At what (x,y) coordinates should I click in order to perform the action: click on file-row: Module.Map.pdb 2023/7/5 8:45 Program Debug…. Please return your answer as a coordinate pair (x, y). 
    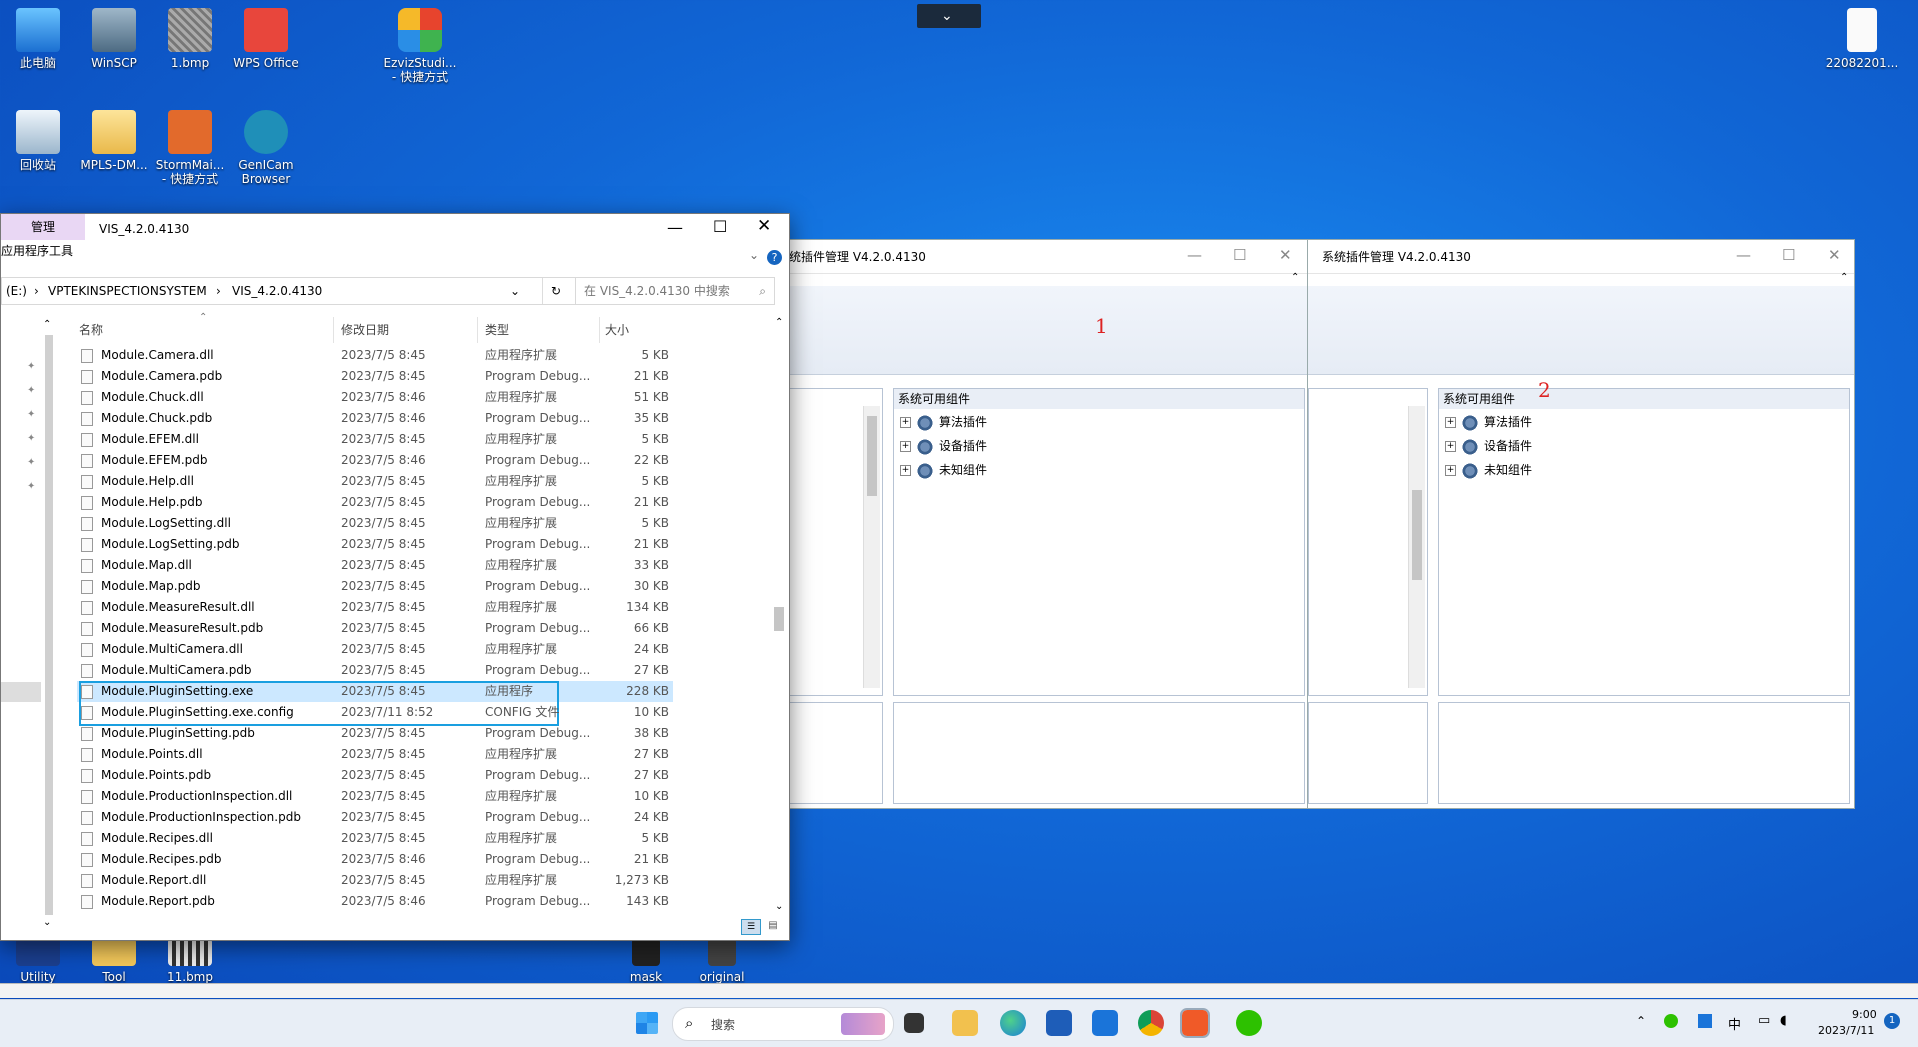
    Looking at the image, I should click on (375, 586).